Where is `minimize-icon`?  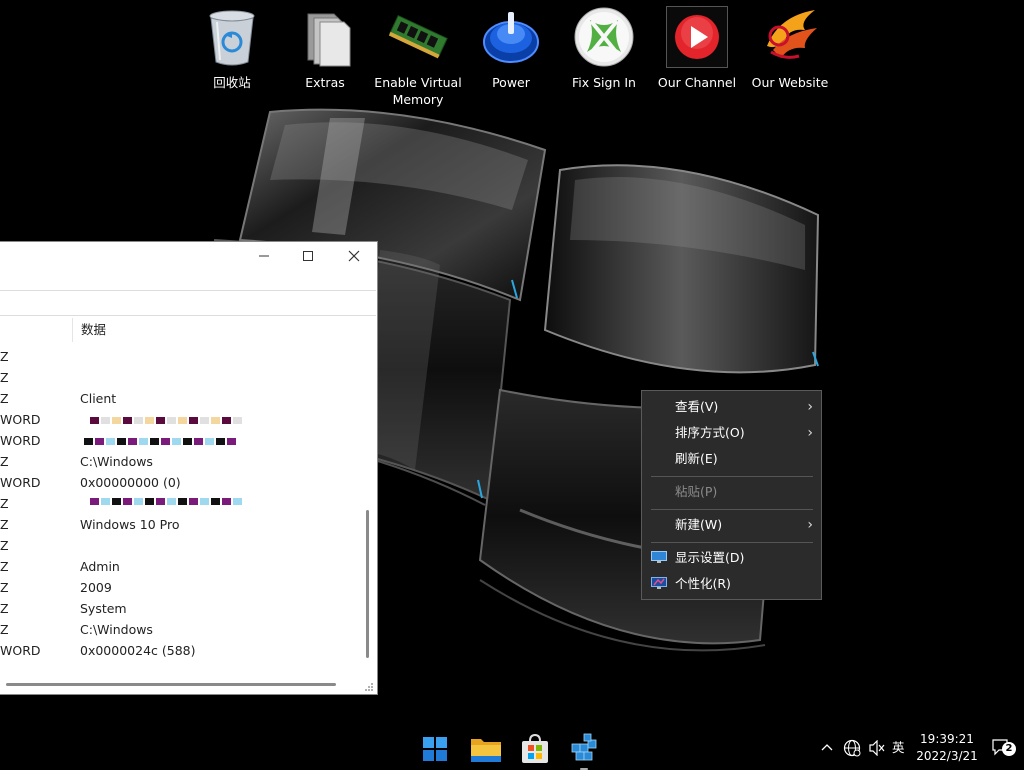
minimize-icon is located at coordinates (264, 256).